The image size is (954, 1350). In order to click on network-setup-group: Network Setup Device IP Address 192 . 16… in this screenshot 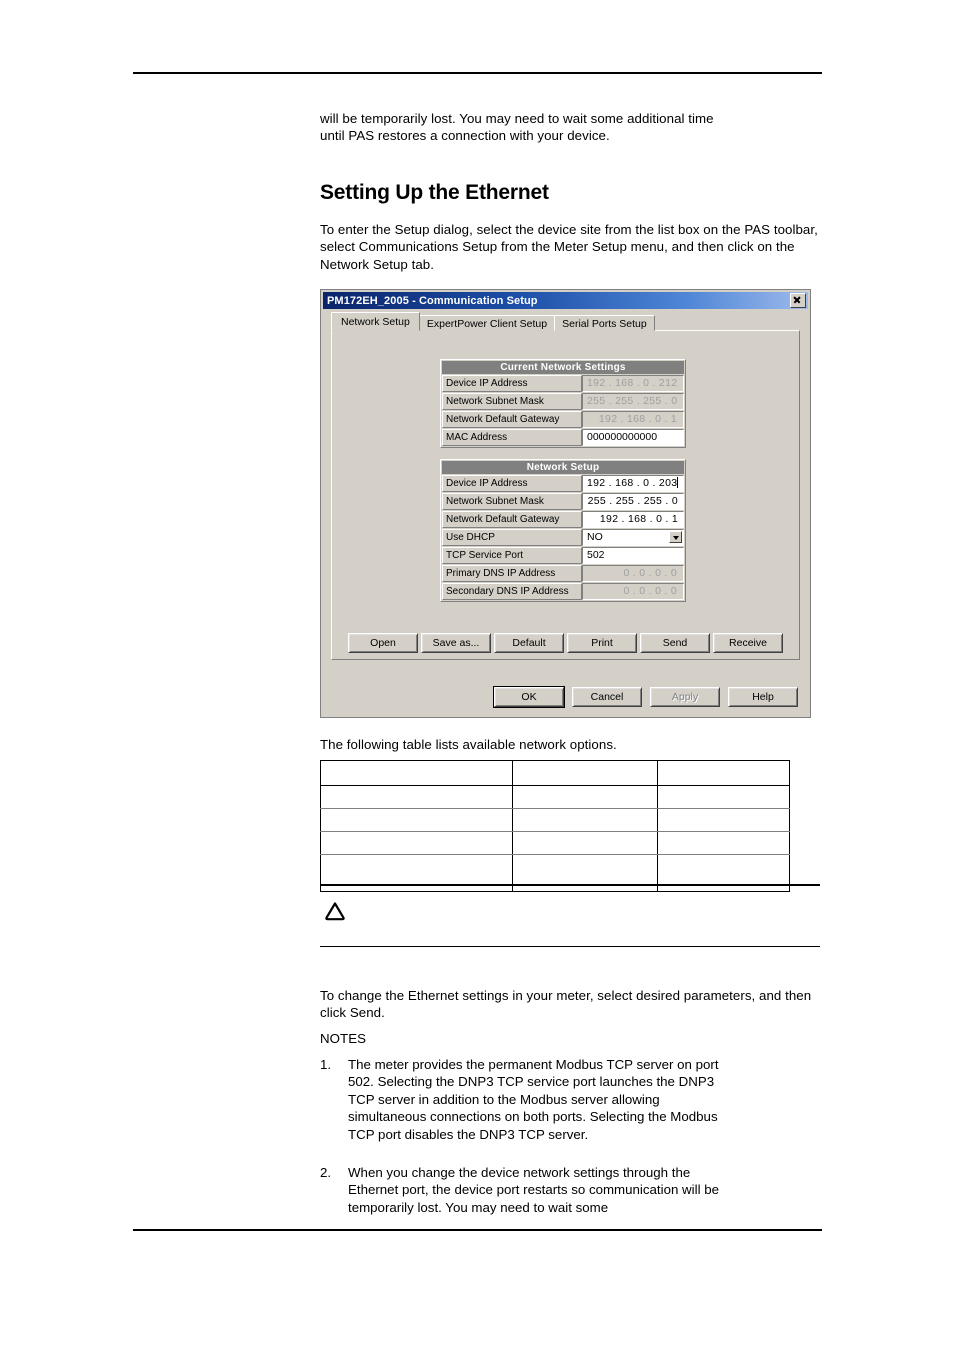, I will do `click(563, 530)`.